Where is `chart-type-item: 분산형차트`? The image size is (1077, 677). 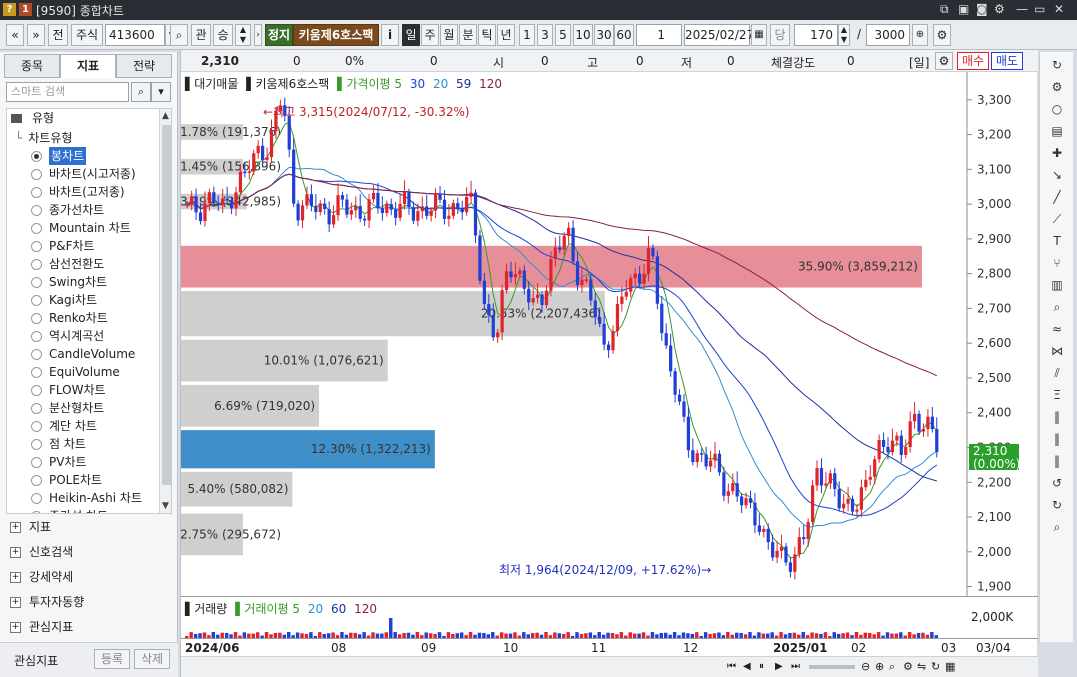
chart-type-item: 분산형차트 is located at coordinates (82, 408).